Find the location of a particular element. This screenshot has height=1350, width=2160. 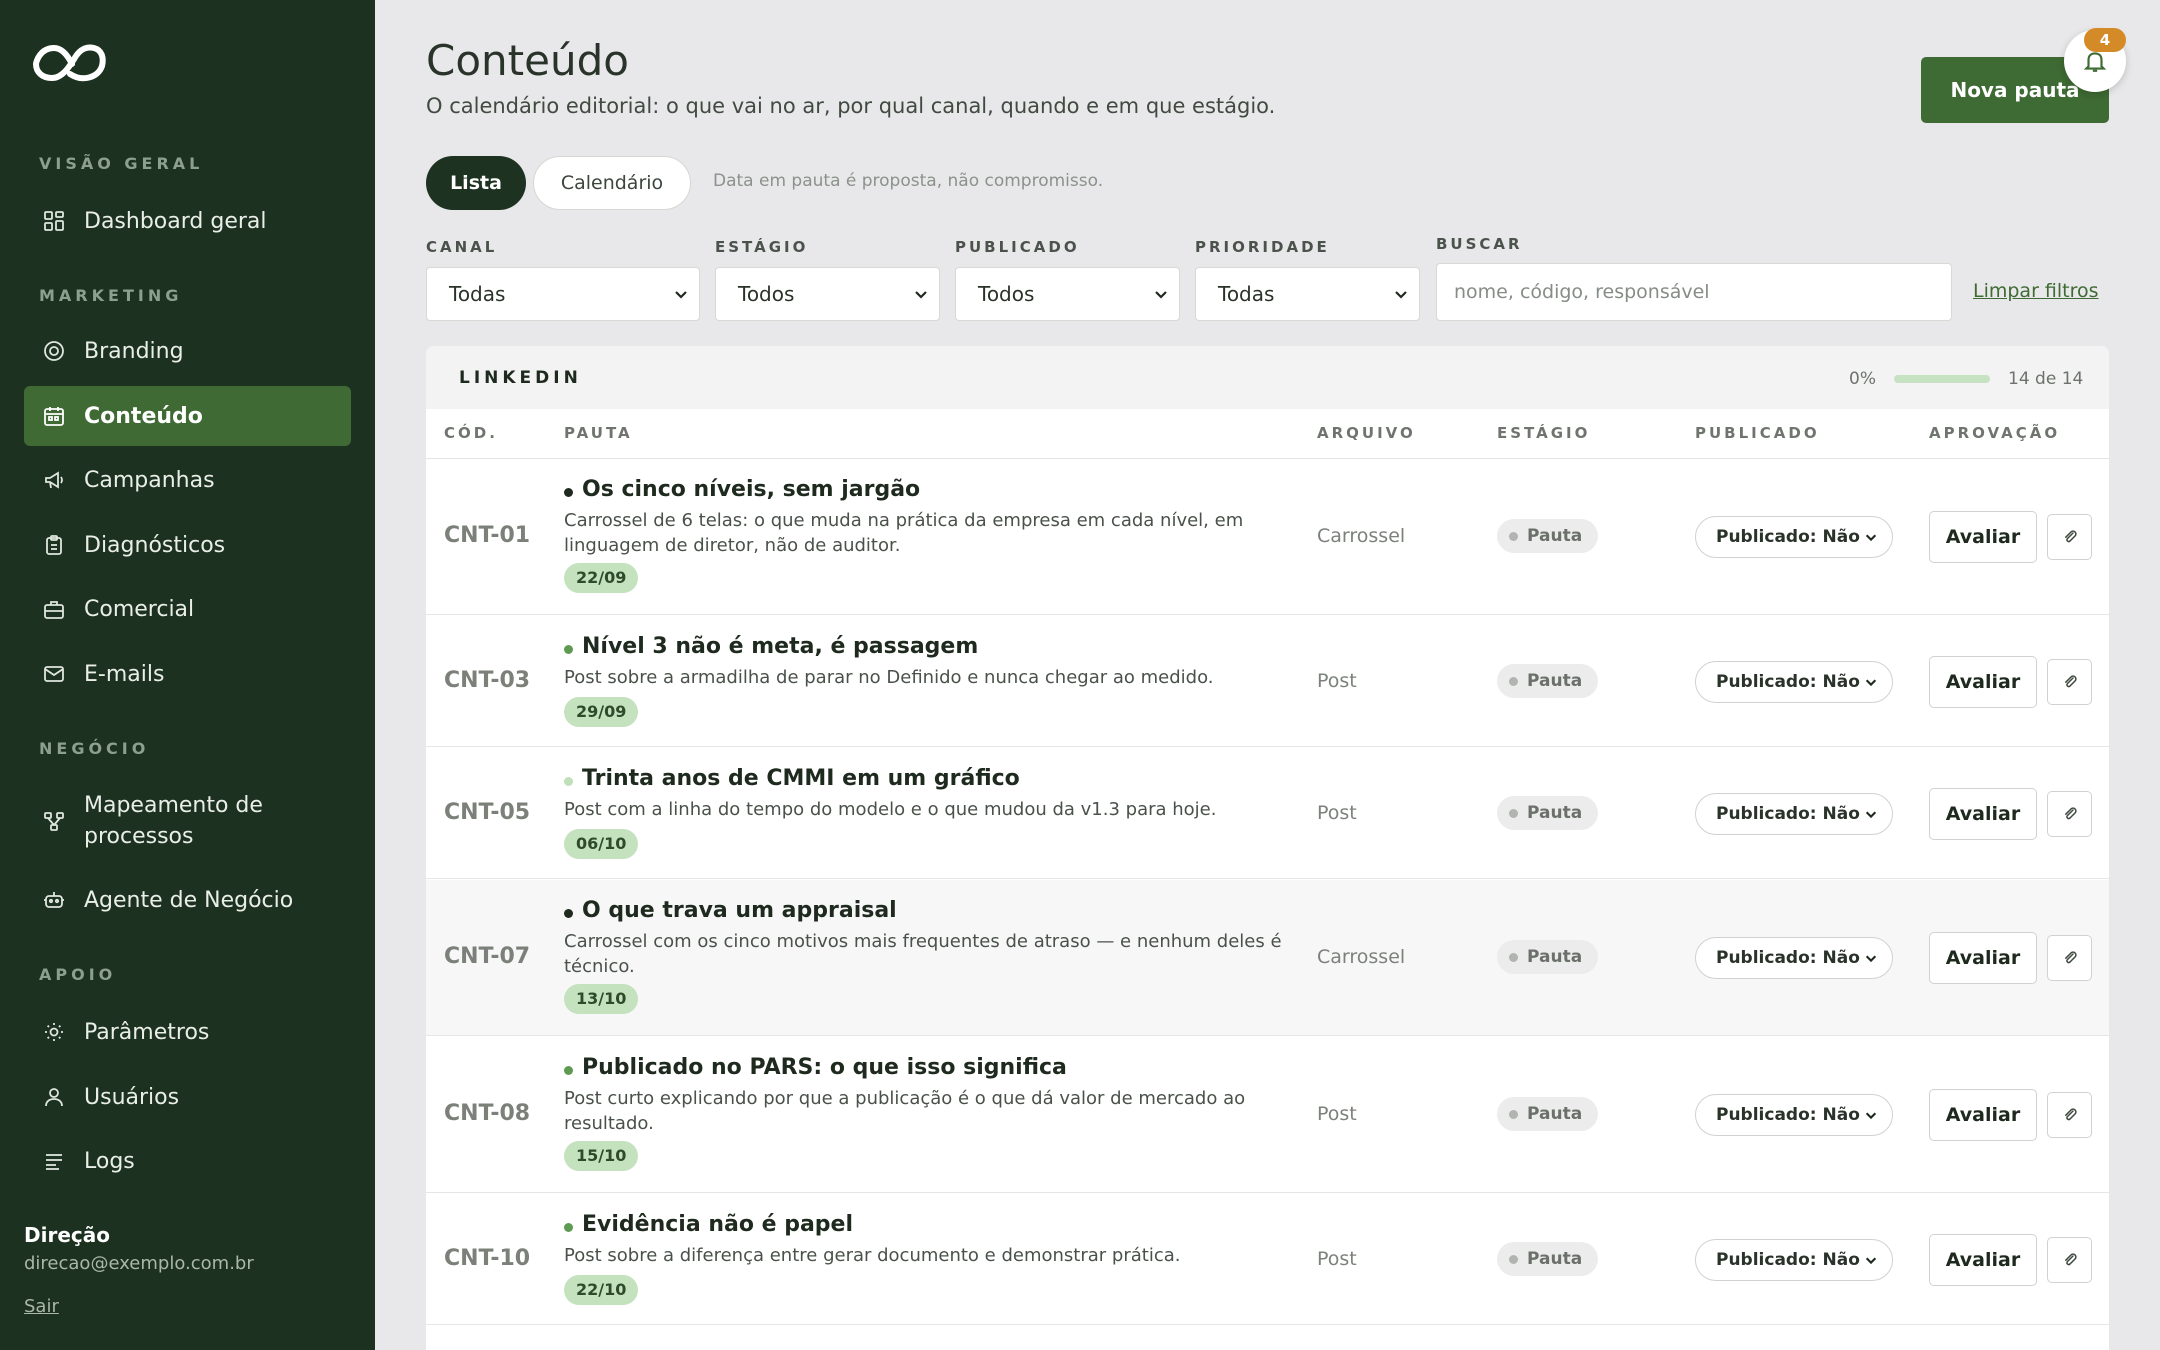

user-icon is located at coordinates (54, 1097).